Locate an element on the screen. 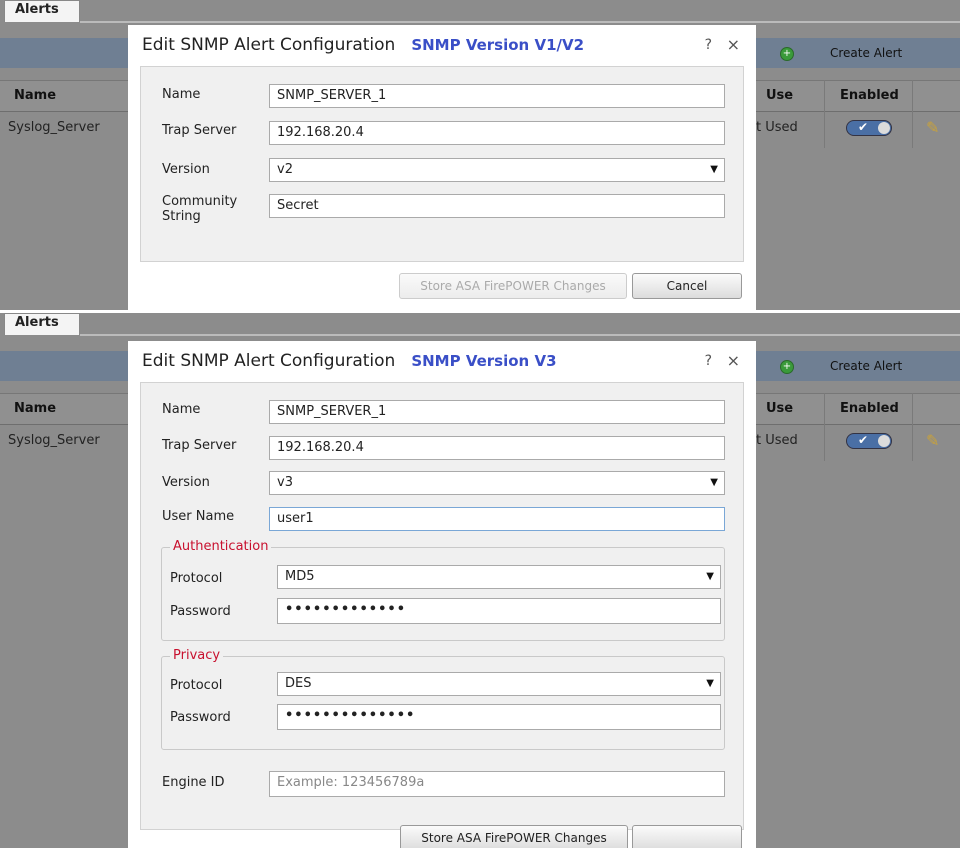 This screenshot has height=848, width=960. snmp-version-note: SNMP Version V1/V2 is located at coordinates (498, 45).